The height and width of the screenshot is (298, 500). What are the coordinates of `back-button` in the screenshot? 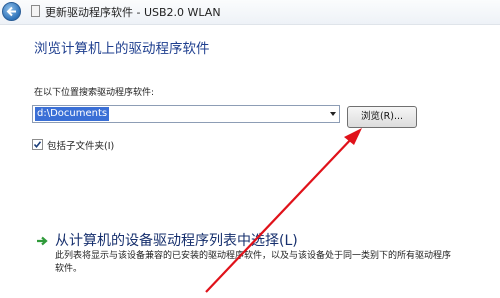 It's located at (11, 11).